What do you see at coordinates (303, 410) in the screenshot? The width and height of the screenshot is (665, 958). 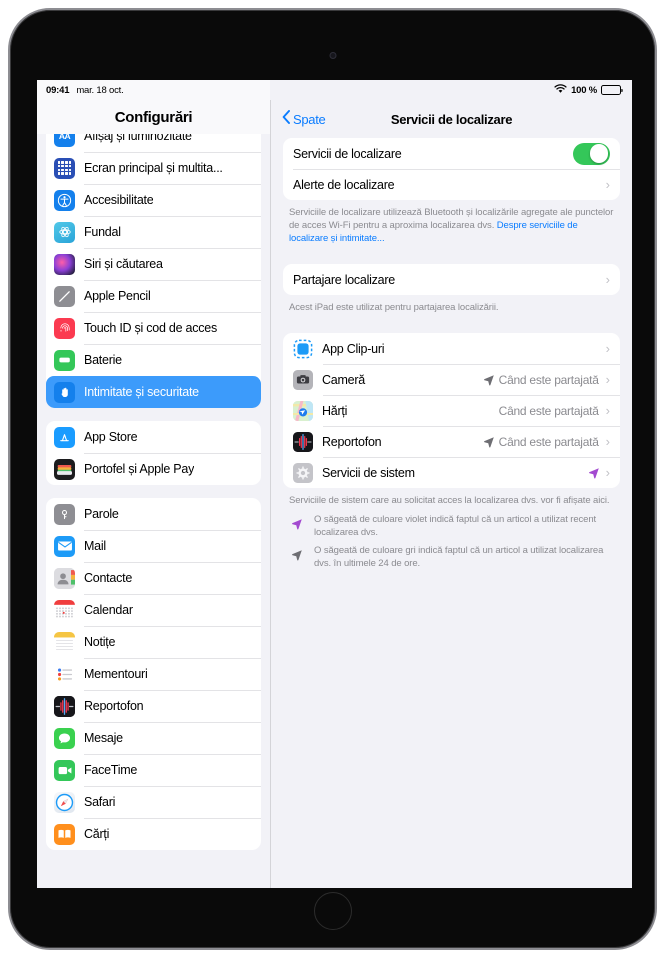 I see `maps-icon` at bounding box center [303, 410].